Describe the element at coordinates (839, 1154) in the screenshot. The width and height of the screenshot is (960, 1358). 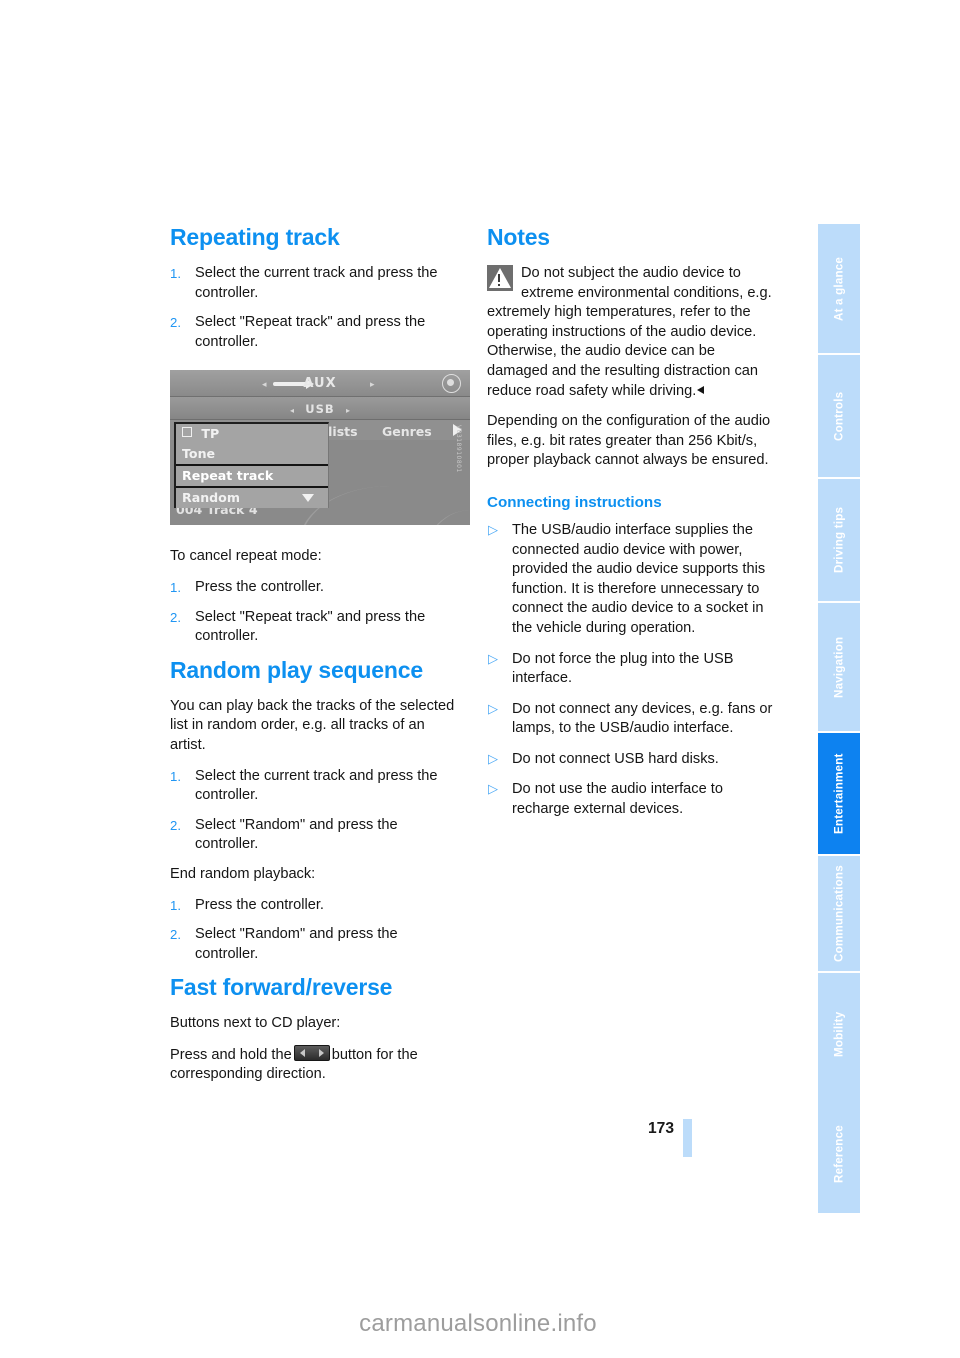
I see `tab-reference: Reference` at that location.